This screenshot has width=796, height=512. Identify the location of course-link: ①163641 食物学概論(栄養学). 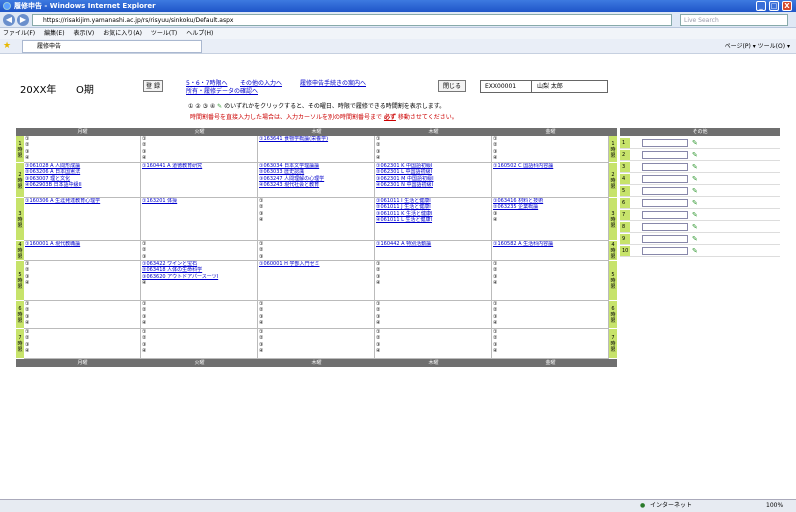
(293, 139).